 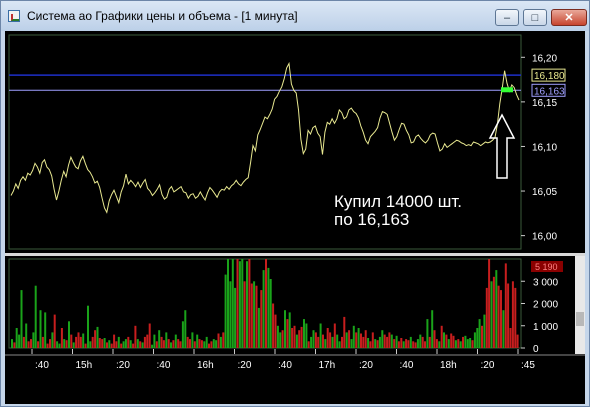 What do you see at coordinates (448, 365) in the screenshot?
I see `time-axis-label: 18h` at bounding box center [448, 365].